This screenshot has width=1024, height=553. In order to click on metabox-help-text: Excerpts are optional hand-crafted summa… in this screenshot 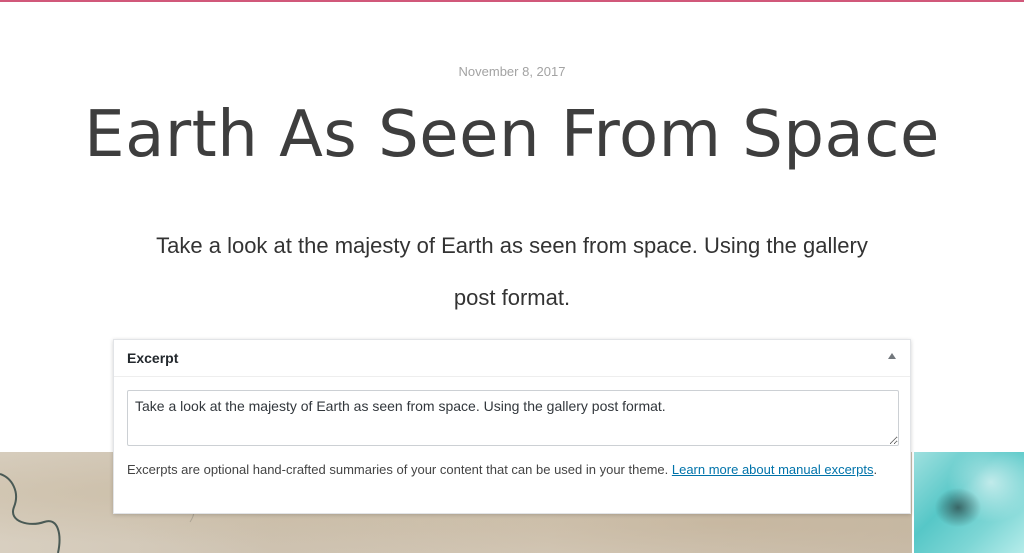, I will do `click(514, 470)`.